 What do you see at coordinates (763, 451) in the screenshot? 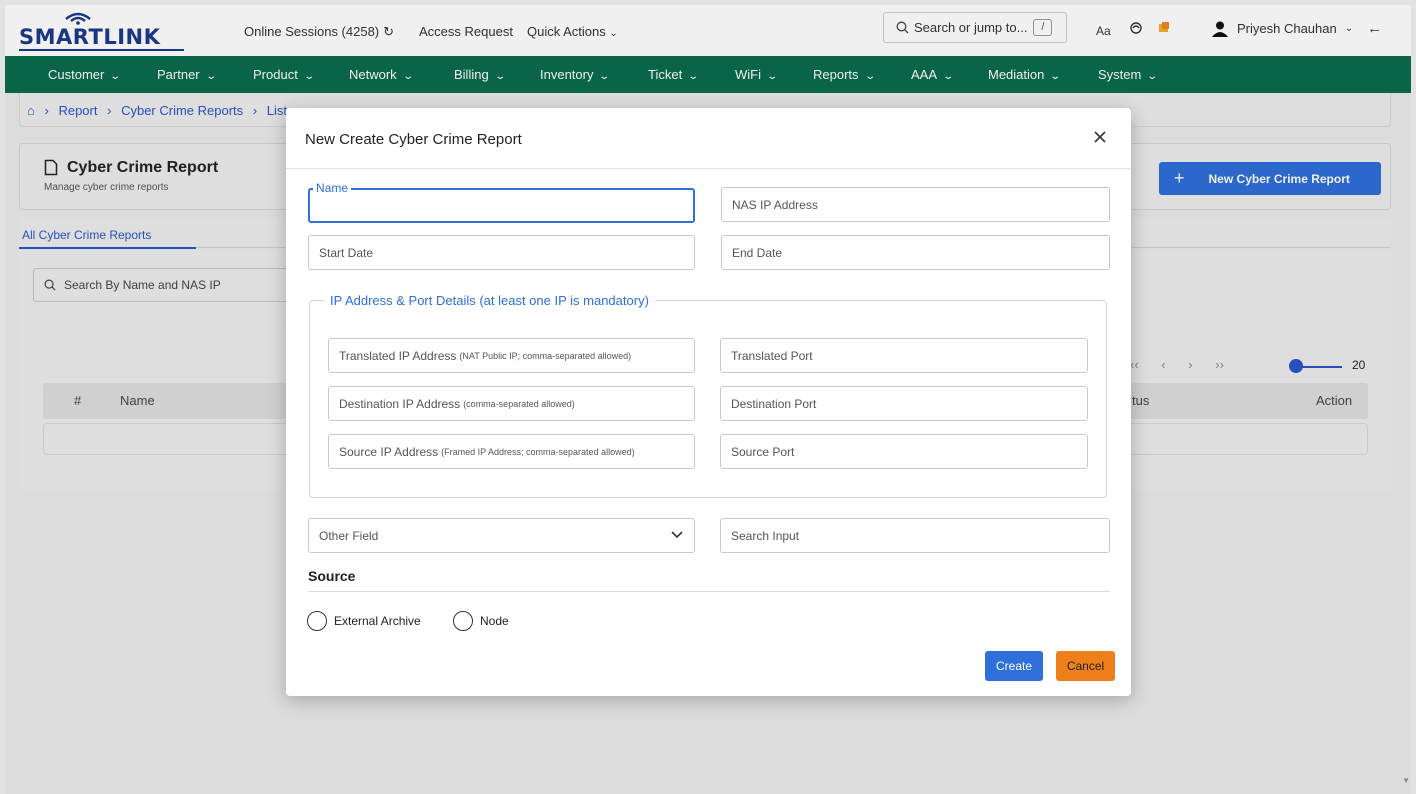
I see `source-port-placeholder: Source Port` at bounding box center [763, 451].